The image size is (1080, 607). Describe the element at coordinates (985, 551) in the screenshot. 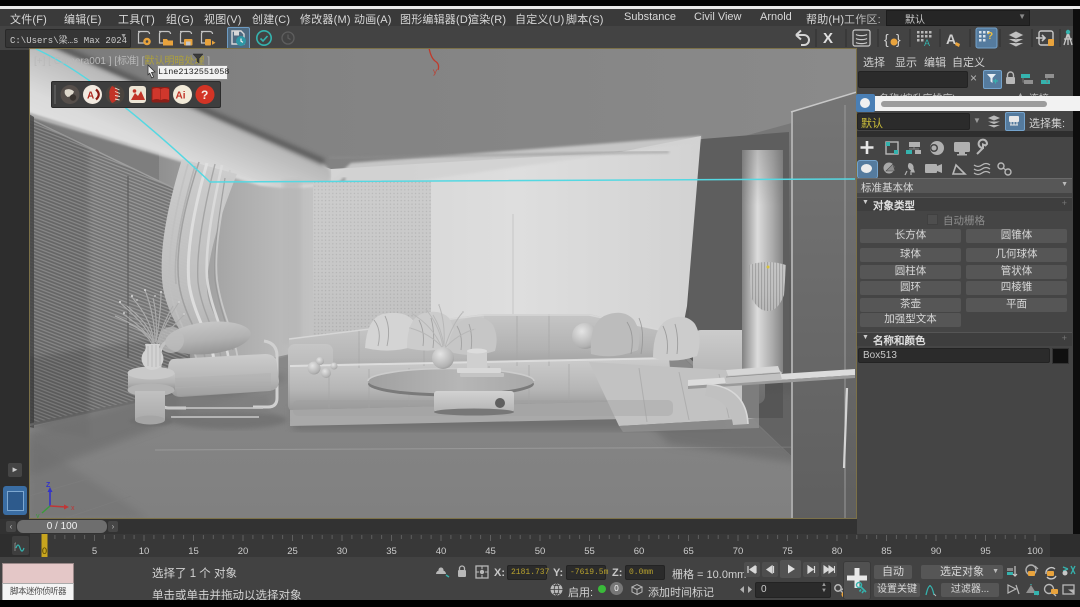

I see `svg-text: 95` at that location.